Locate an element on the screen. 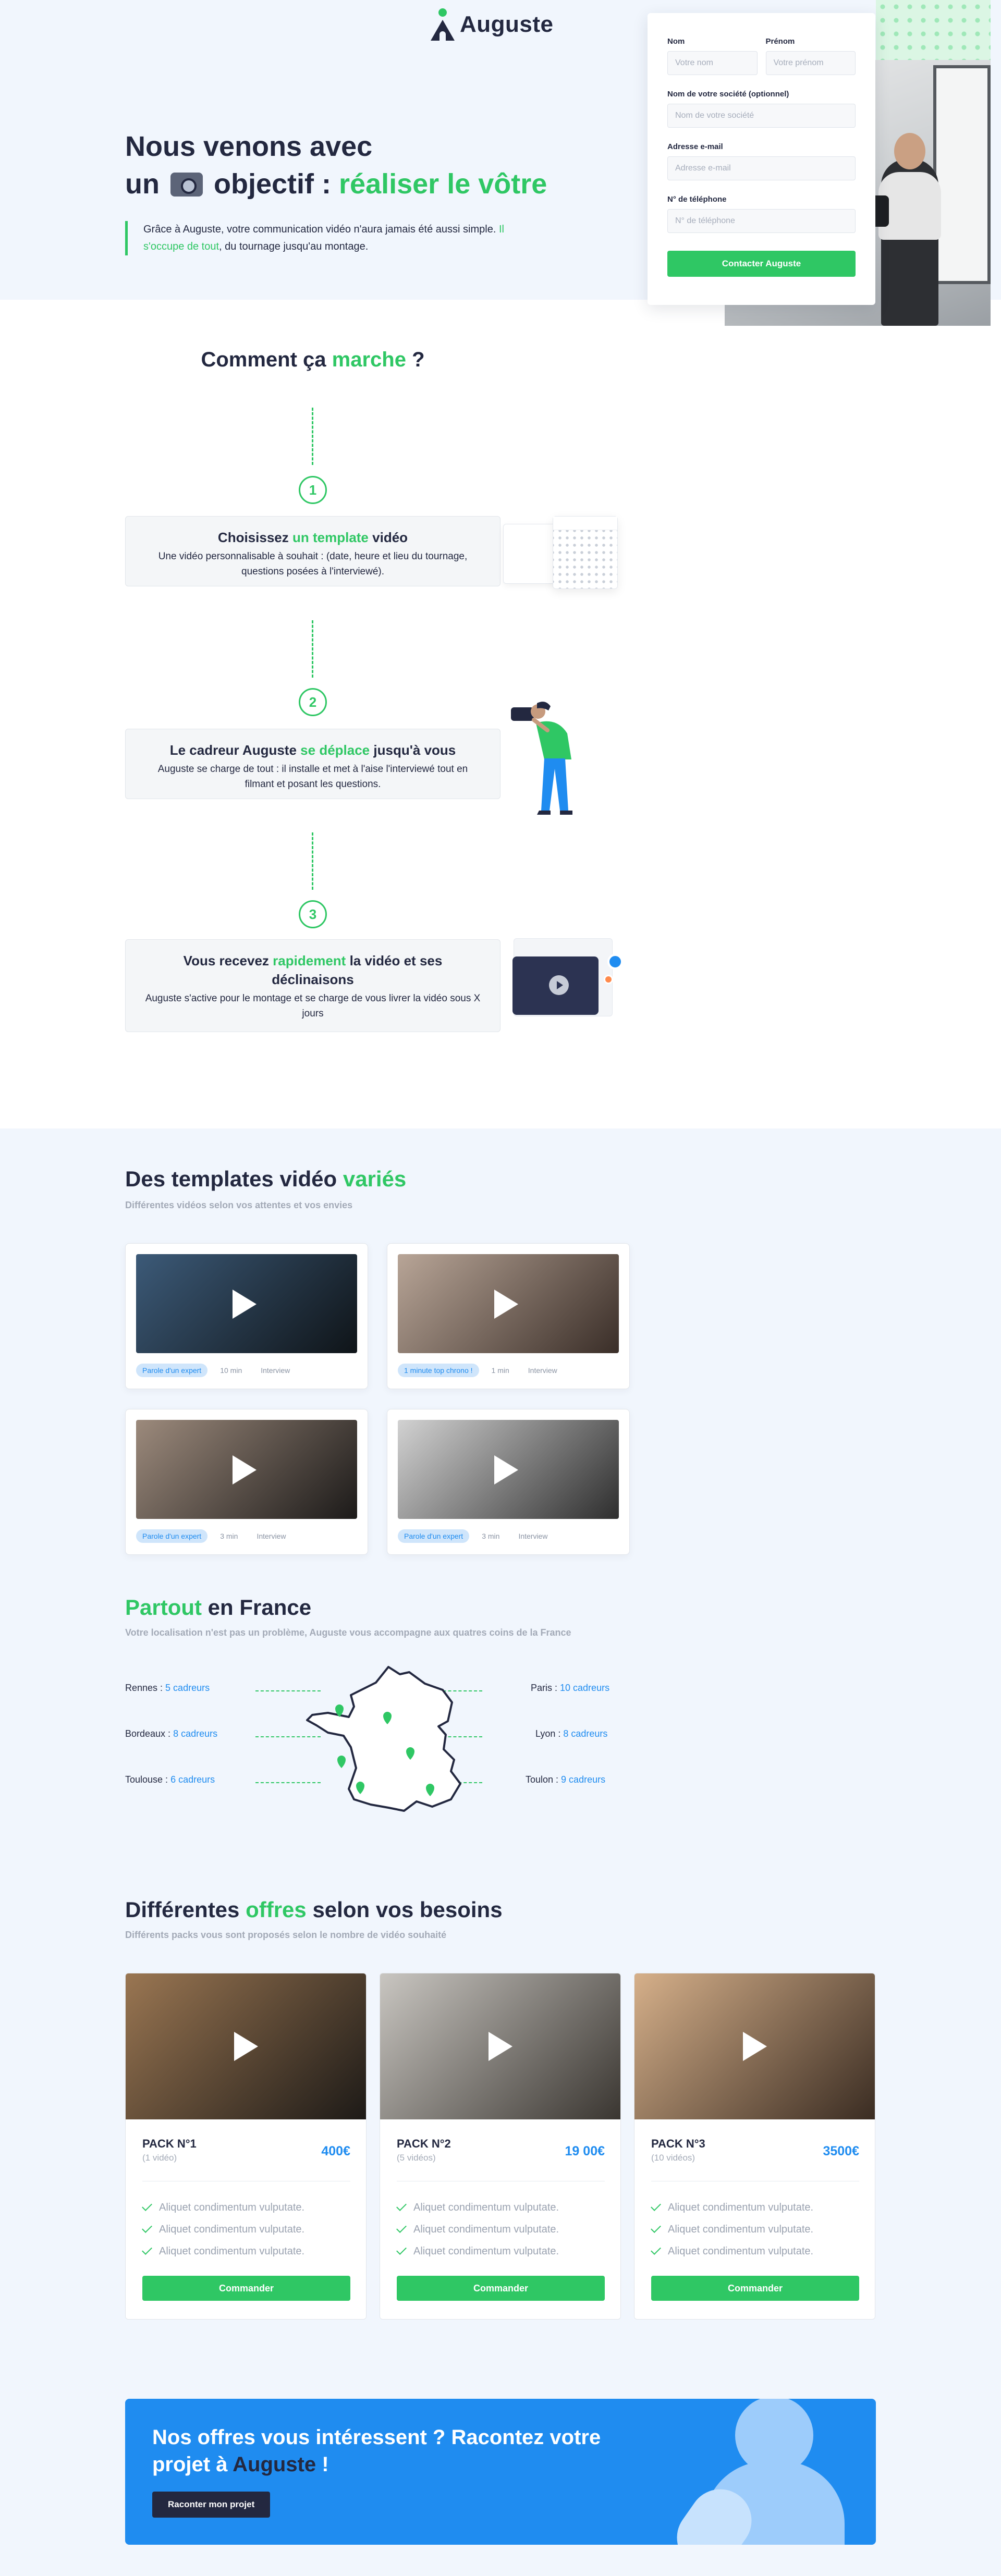 The image size is (1001, 2576). city-count: 9 cadreurs is located at coordinates (584, 1779).